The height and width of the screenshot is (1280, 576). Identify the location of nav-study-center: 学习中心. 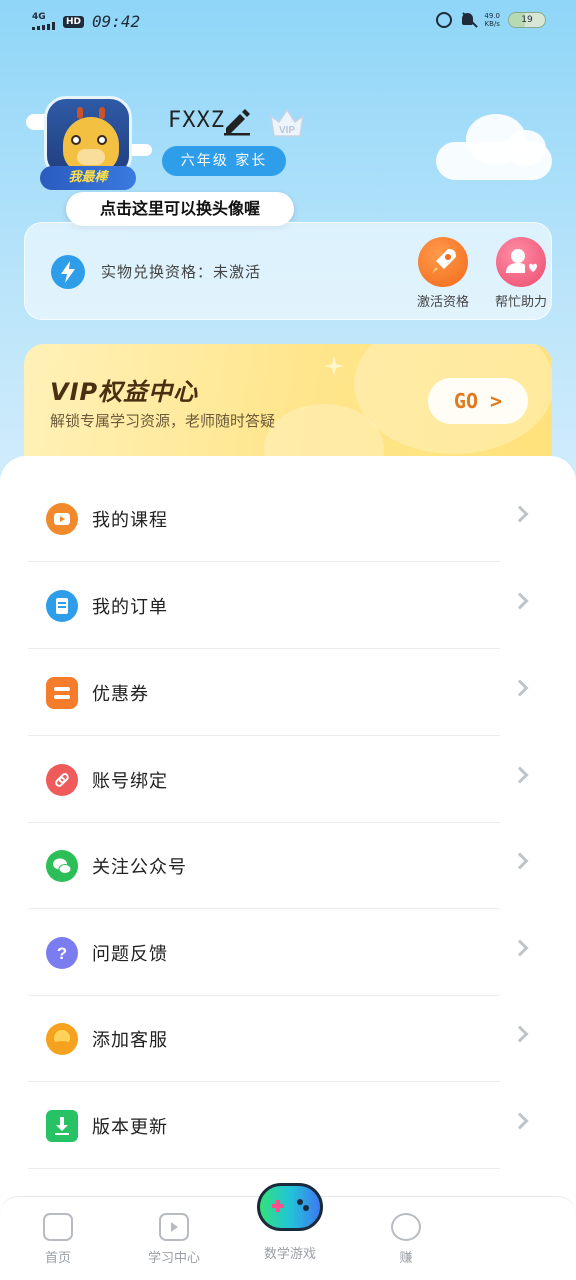
(174, 1239).